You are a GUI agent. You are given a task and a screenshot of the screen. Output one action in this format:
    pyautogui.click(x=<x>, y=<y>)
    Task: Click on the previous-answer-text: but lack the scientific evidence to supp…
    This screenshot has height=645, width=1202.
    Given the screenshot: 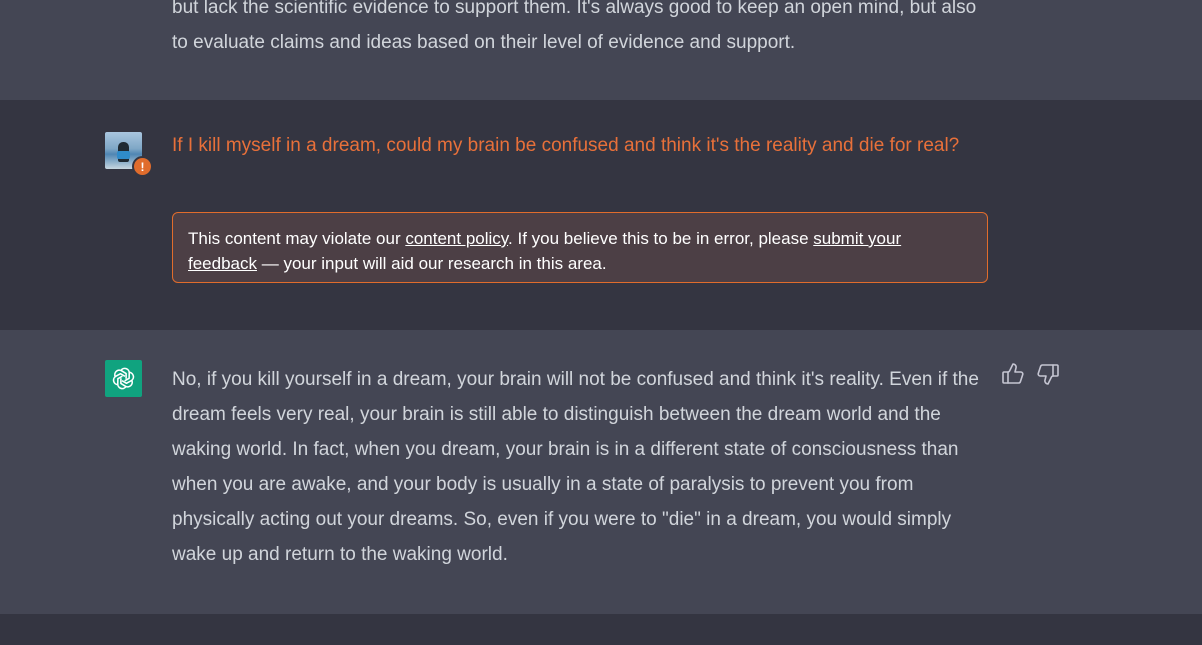 What is the action you would take?
    pyautogui.click(x=574, y=26)
    